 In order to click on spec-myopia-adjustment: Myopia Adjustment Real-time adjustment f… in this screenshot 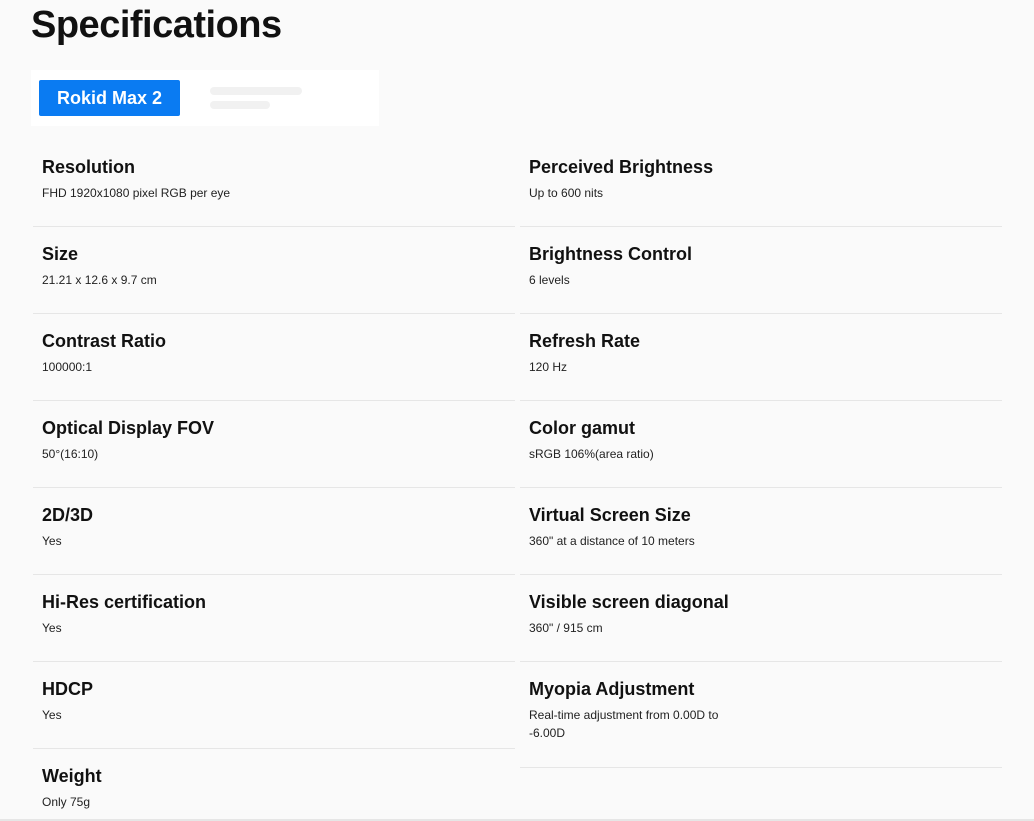, I will do `click(761, 715)`.